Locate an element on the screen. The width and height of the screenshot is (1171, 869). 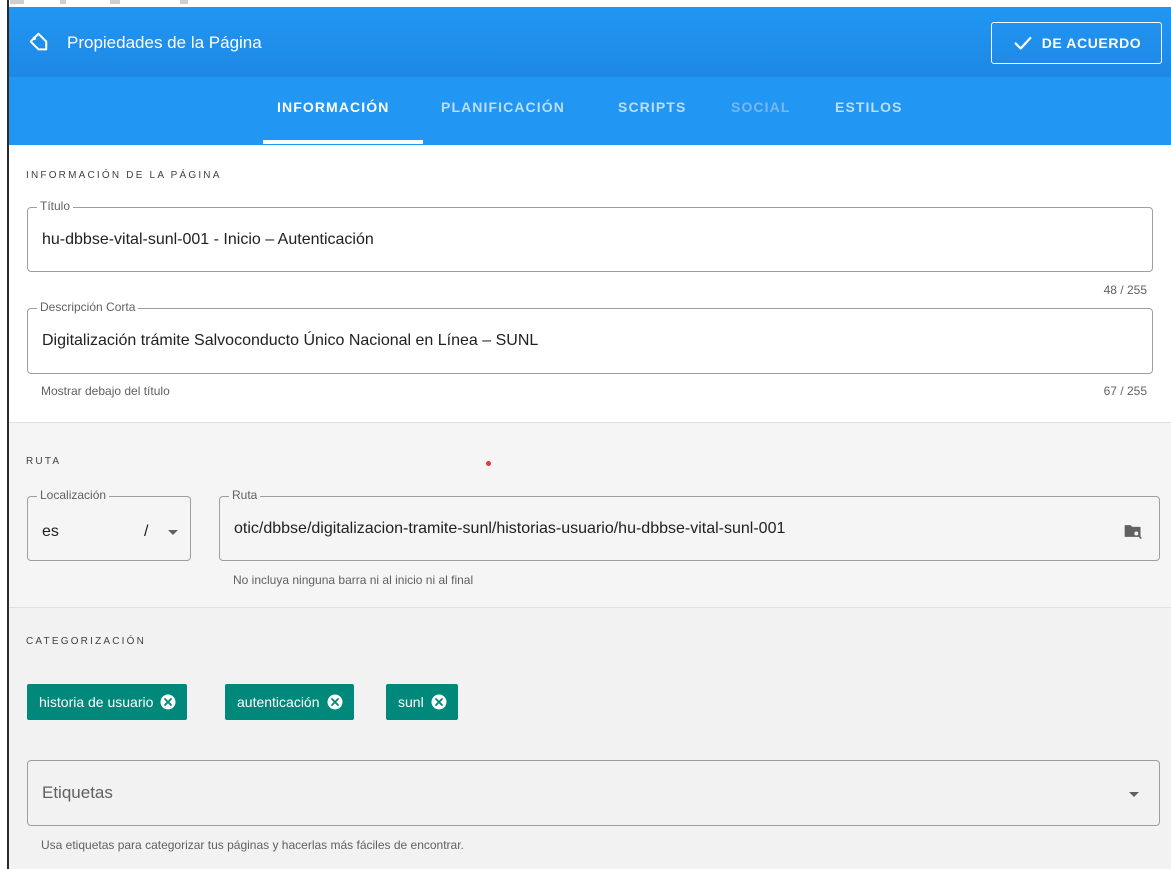
tab-social: SOCIAL is located at coordinates (761, 107).